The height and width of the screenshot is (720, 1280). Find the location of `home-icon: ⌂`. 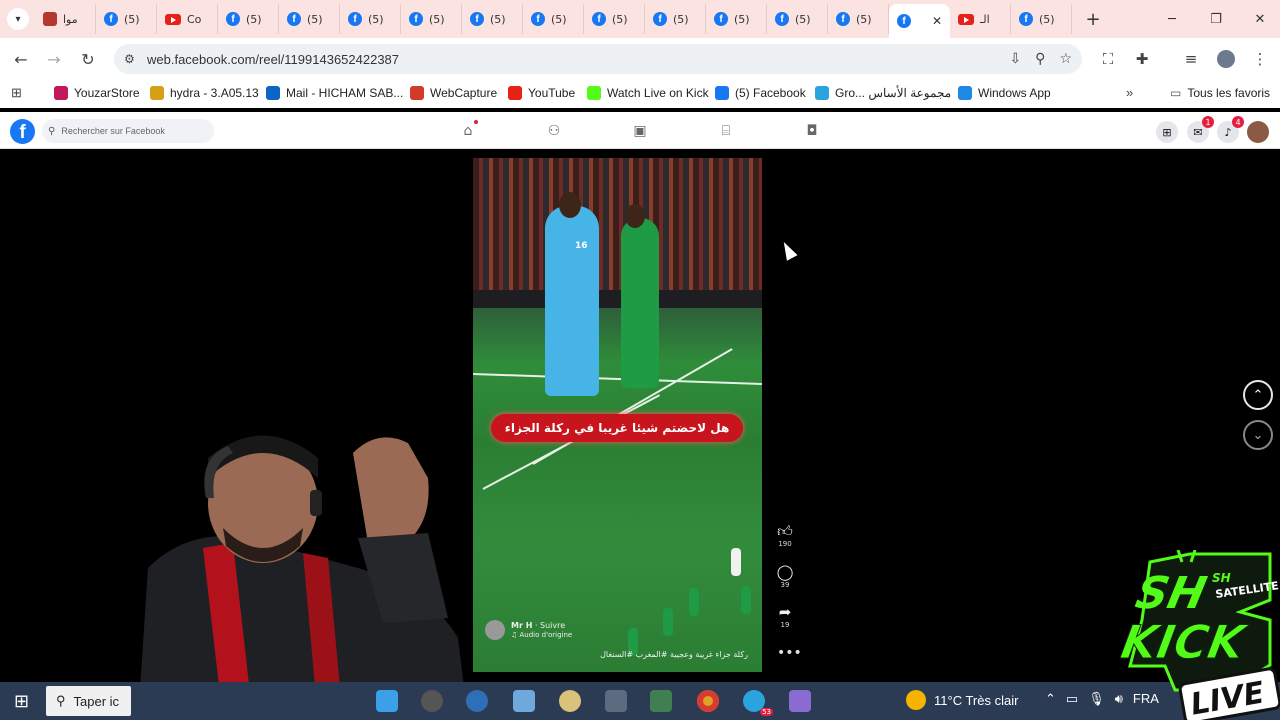

home-icon: ⌂ is located at coordinates (468, 130).